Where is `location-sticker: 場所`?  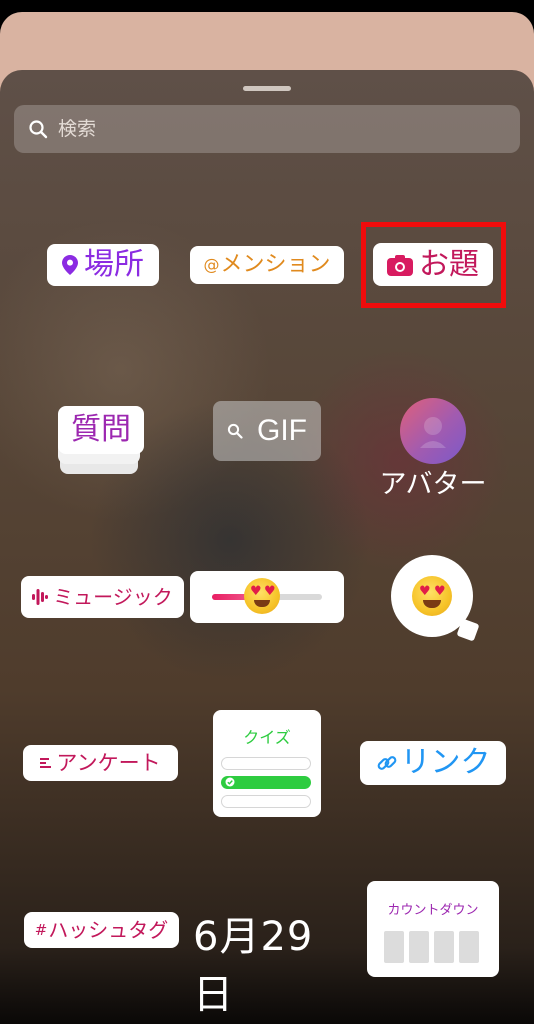
location-sticker: 場所 is located at coordinates (103, 265).